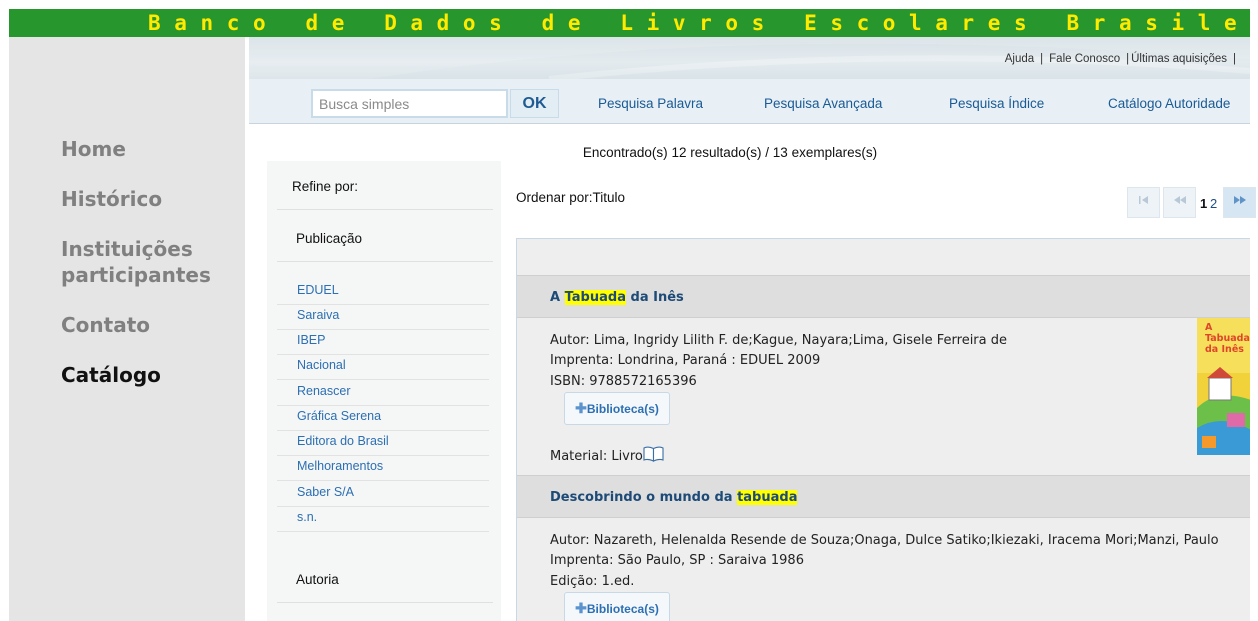 This screenshot has width=1258, height=621. What do you see at coordinates (1223, 386) in the screenshot?
I see `book-cover-image: A Tabuada da Inês` at bounding box center [1223, 386].